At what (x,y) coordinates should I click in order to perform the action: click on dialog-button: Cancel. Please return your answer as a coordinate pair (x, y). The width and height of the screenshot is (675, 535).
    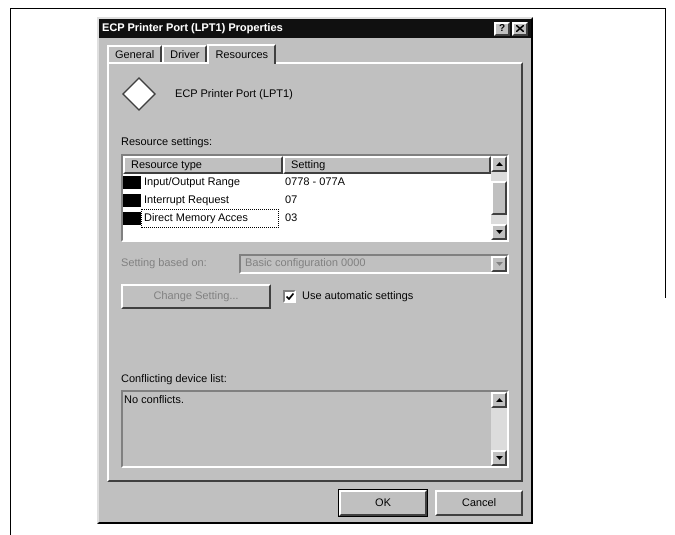
    Looking at the image, I should click on (479, 503).